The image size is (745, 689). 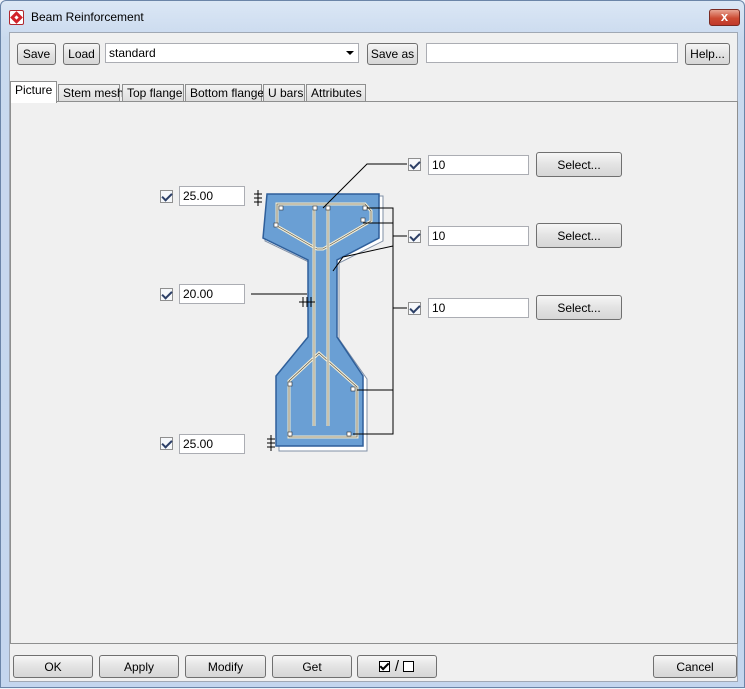 I want to click on checked-box-icon, so click(x=384, y=666).